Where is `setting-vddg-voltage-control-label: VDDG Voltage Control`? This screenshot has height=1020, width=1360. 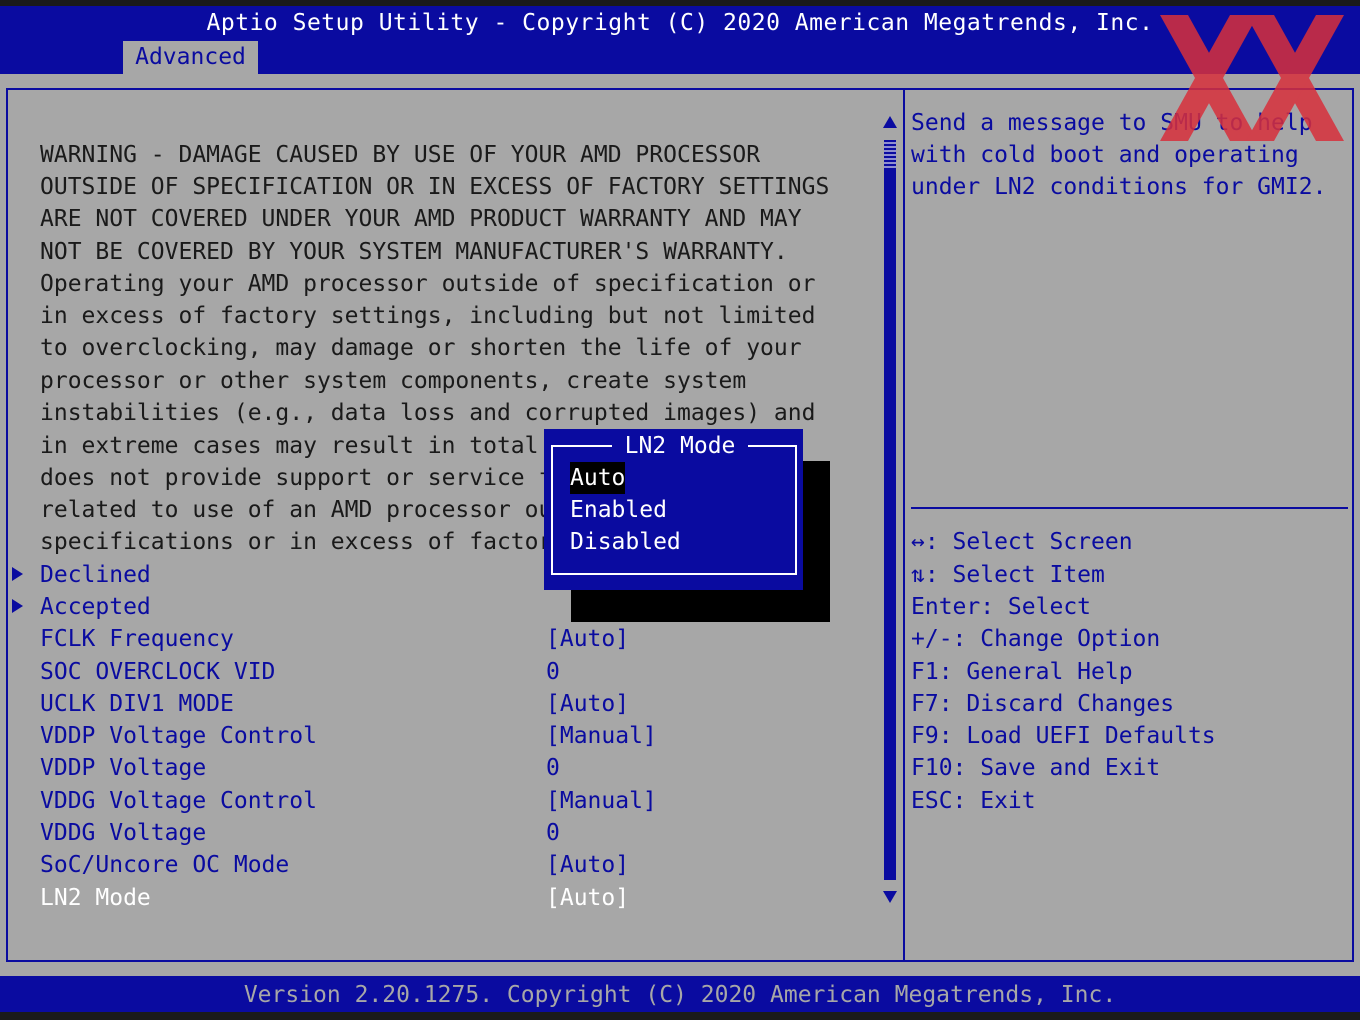
setting-vddg-voltage-control-label: VDDG Voltage Control is located at coordinates (178, 801).